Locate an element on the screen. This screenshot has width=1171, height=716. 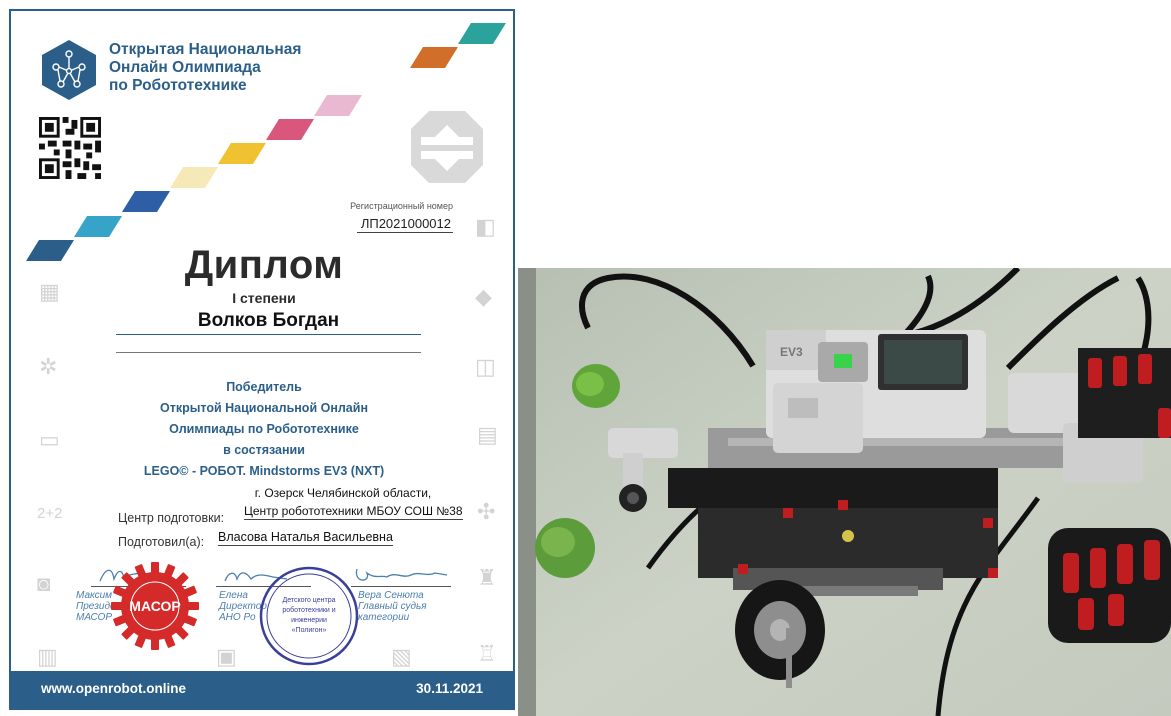
signature-line-text: Главный судья is located at coordinates (392, 606).